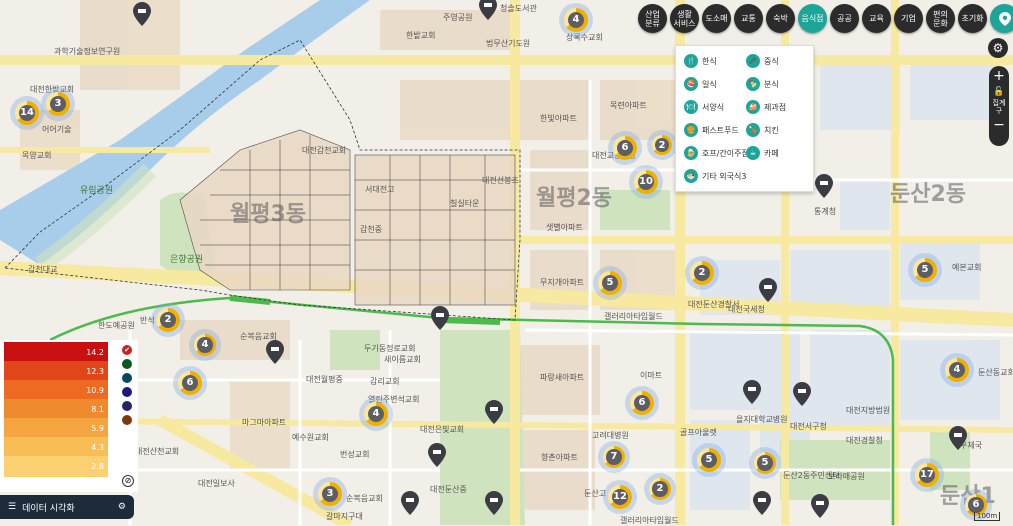  Describe the element at coordinates (711, 130) in the screenshot. I see `food-fastfood-item: 🍔 패스트푸드` at that location.